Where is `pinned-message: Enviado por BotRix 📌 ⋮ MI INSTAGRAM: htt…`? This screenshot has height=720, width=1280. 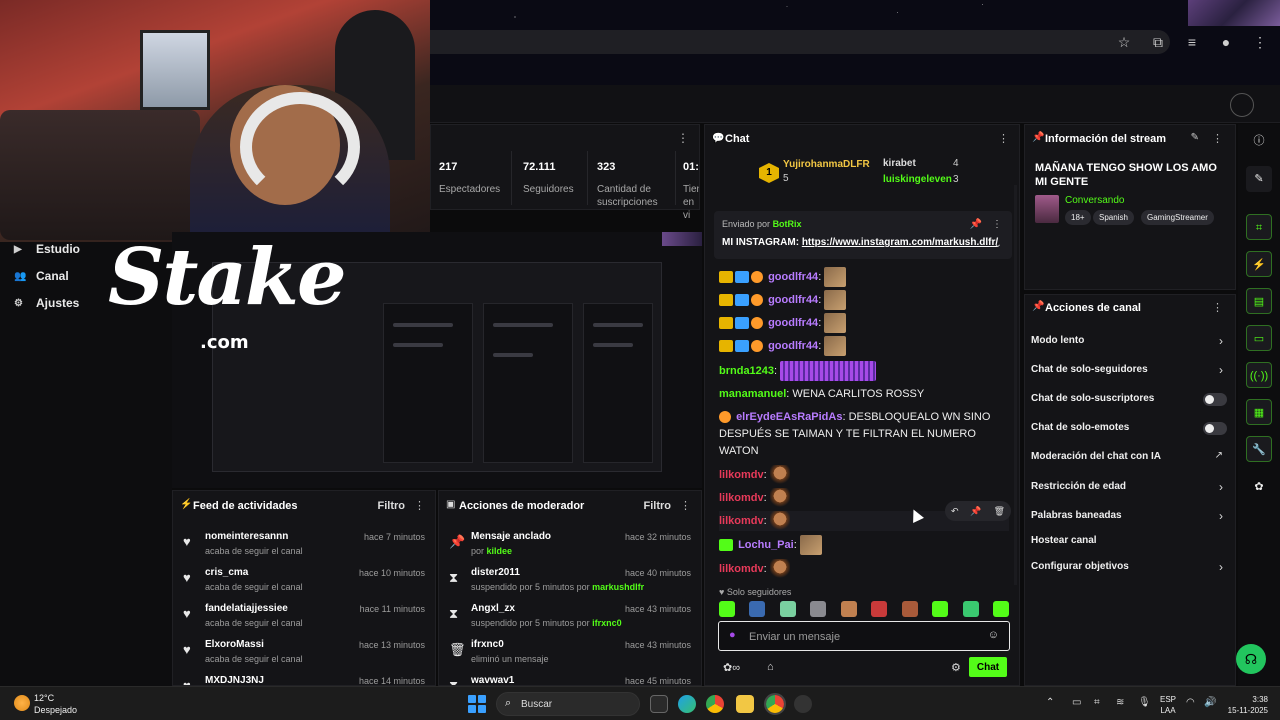
pinned-message: Enviado por BotRix 📌 ⋮ MI INSTAGRAM: htt… is located at coordinates (863, 235).